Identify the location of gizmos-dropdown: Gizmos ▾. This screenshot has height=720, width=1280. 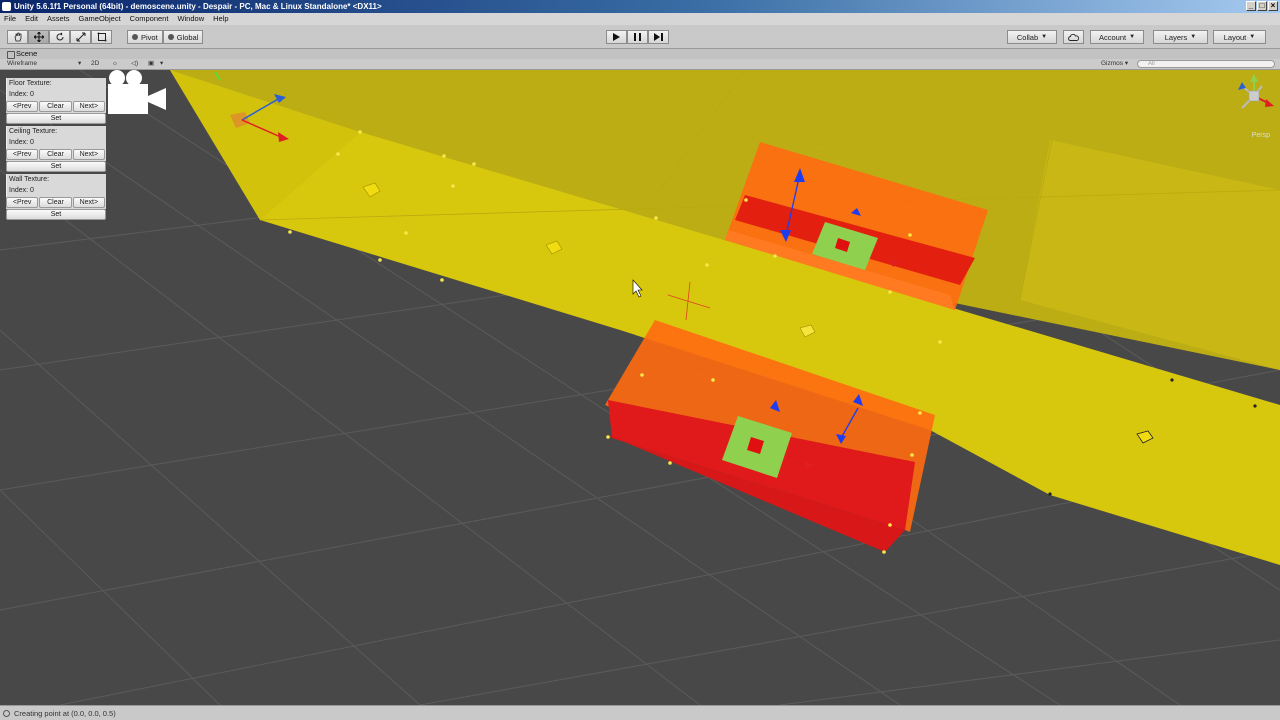
(1114, 64).